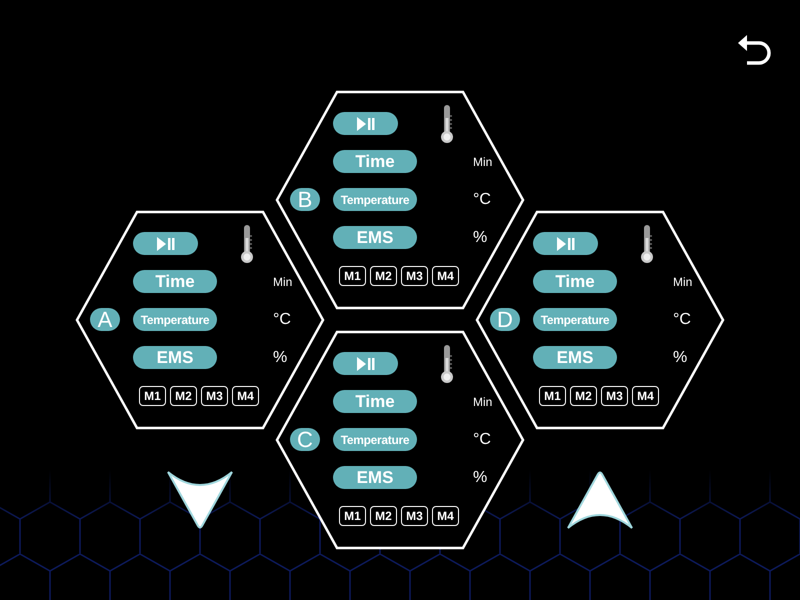 The height and width of the screenshot is (600, 800). Describe the element at coordinates (600, 500) in the screenshot. I see `up-arrow-icon` at that location.